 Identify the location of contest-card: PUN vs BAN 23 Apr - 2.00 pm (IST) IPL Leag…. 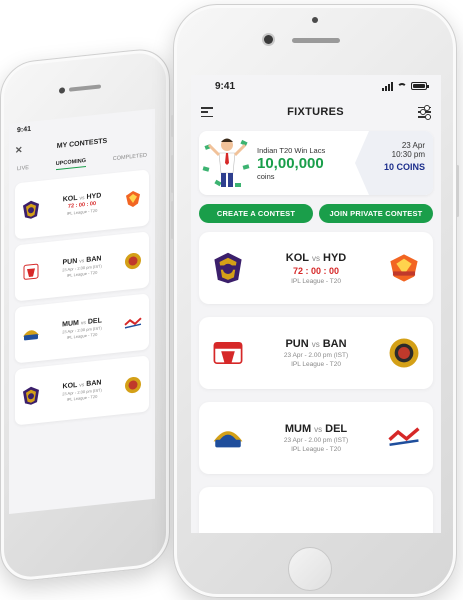
(82, 266).